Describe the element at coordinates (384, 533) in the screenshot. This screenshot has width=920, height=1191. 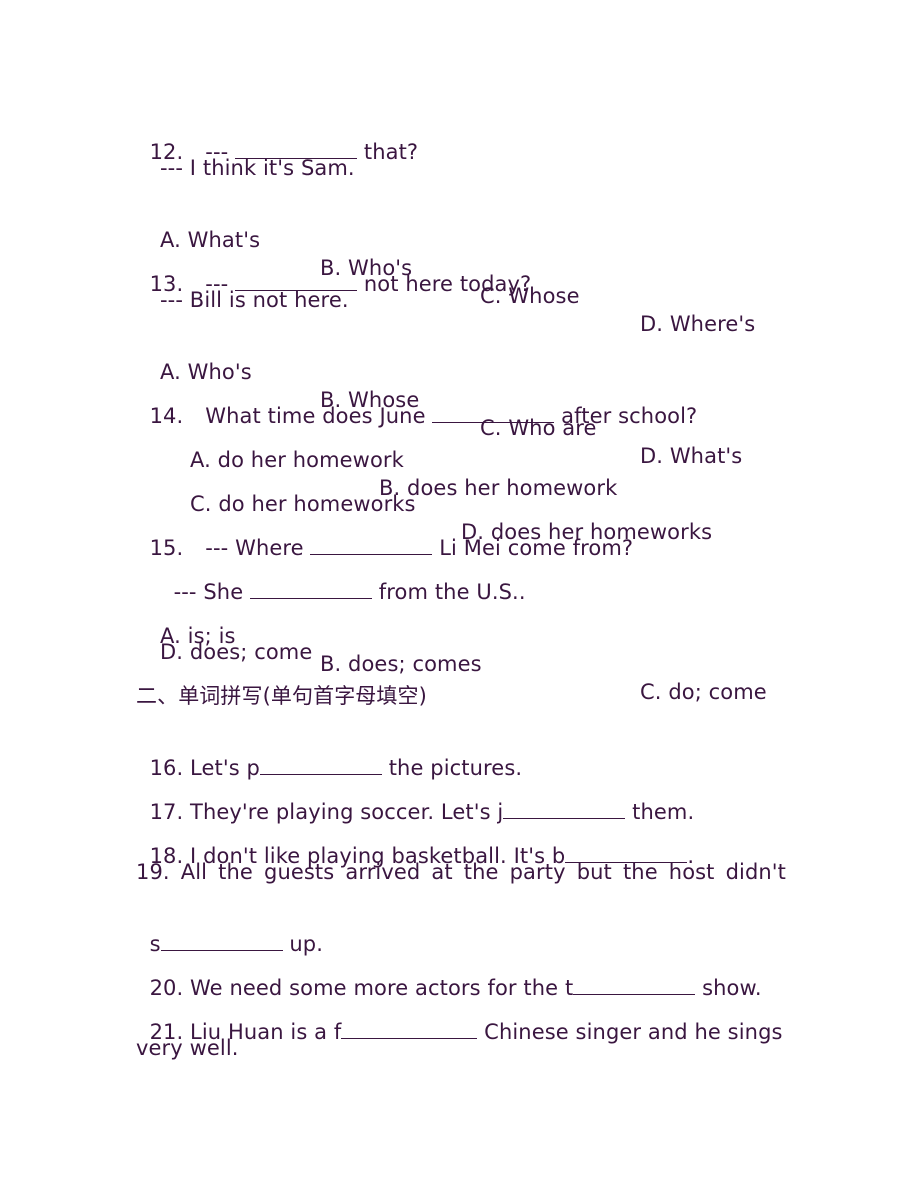
I see `question-15: 15. --- Where Li Mei come from?` at that location.